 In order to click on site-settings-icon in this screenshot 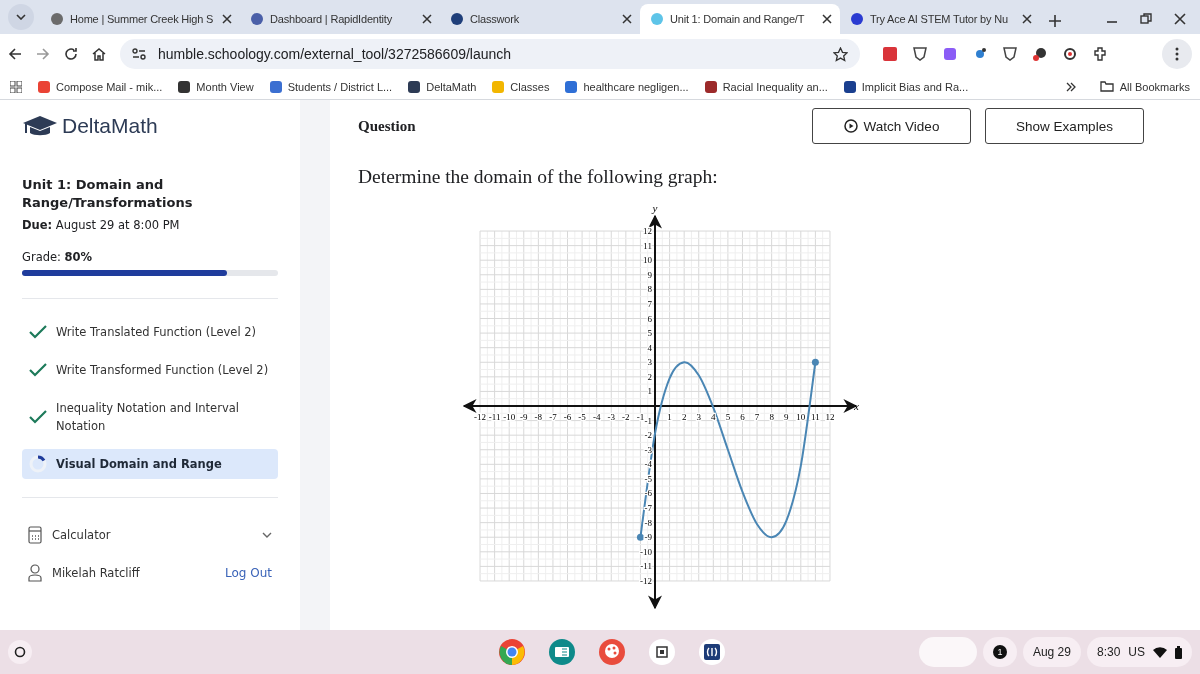, I will do `click(139, 54)`.